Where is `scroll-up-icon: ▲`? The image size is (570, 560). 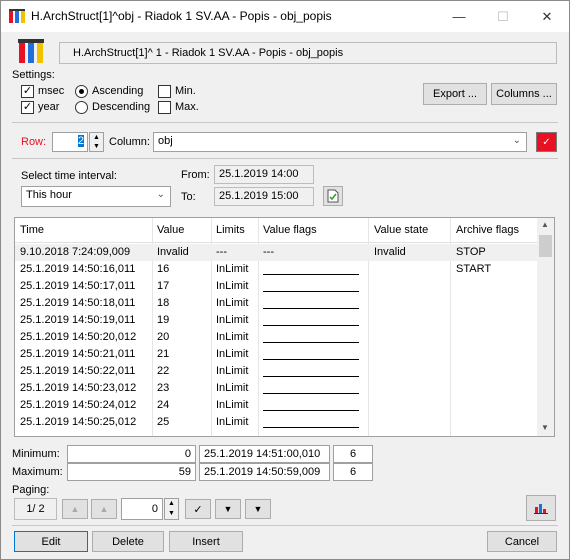 scroll-up-icon: ▲ is located at coordinates (545, 224).